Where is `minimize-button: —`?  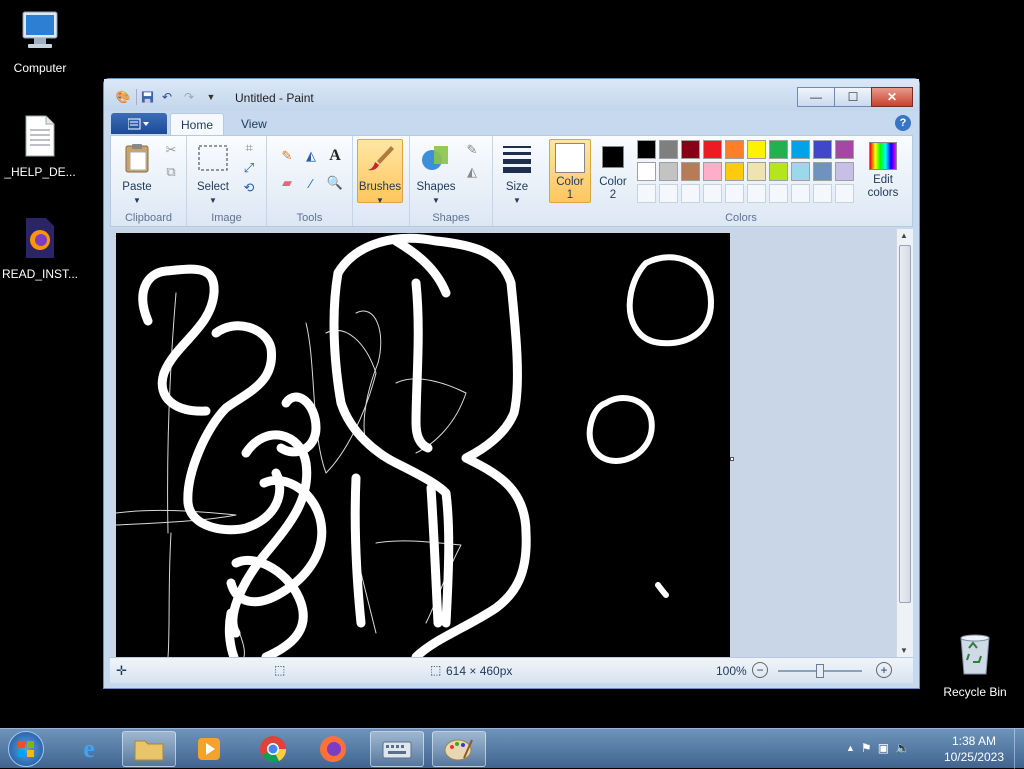
minimize-button: — is located at coordinates (816, 97).